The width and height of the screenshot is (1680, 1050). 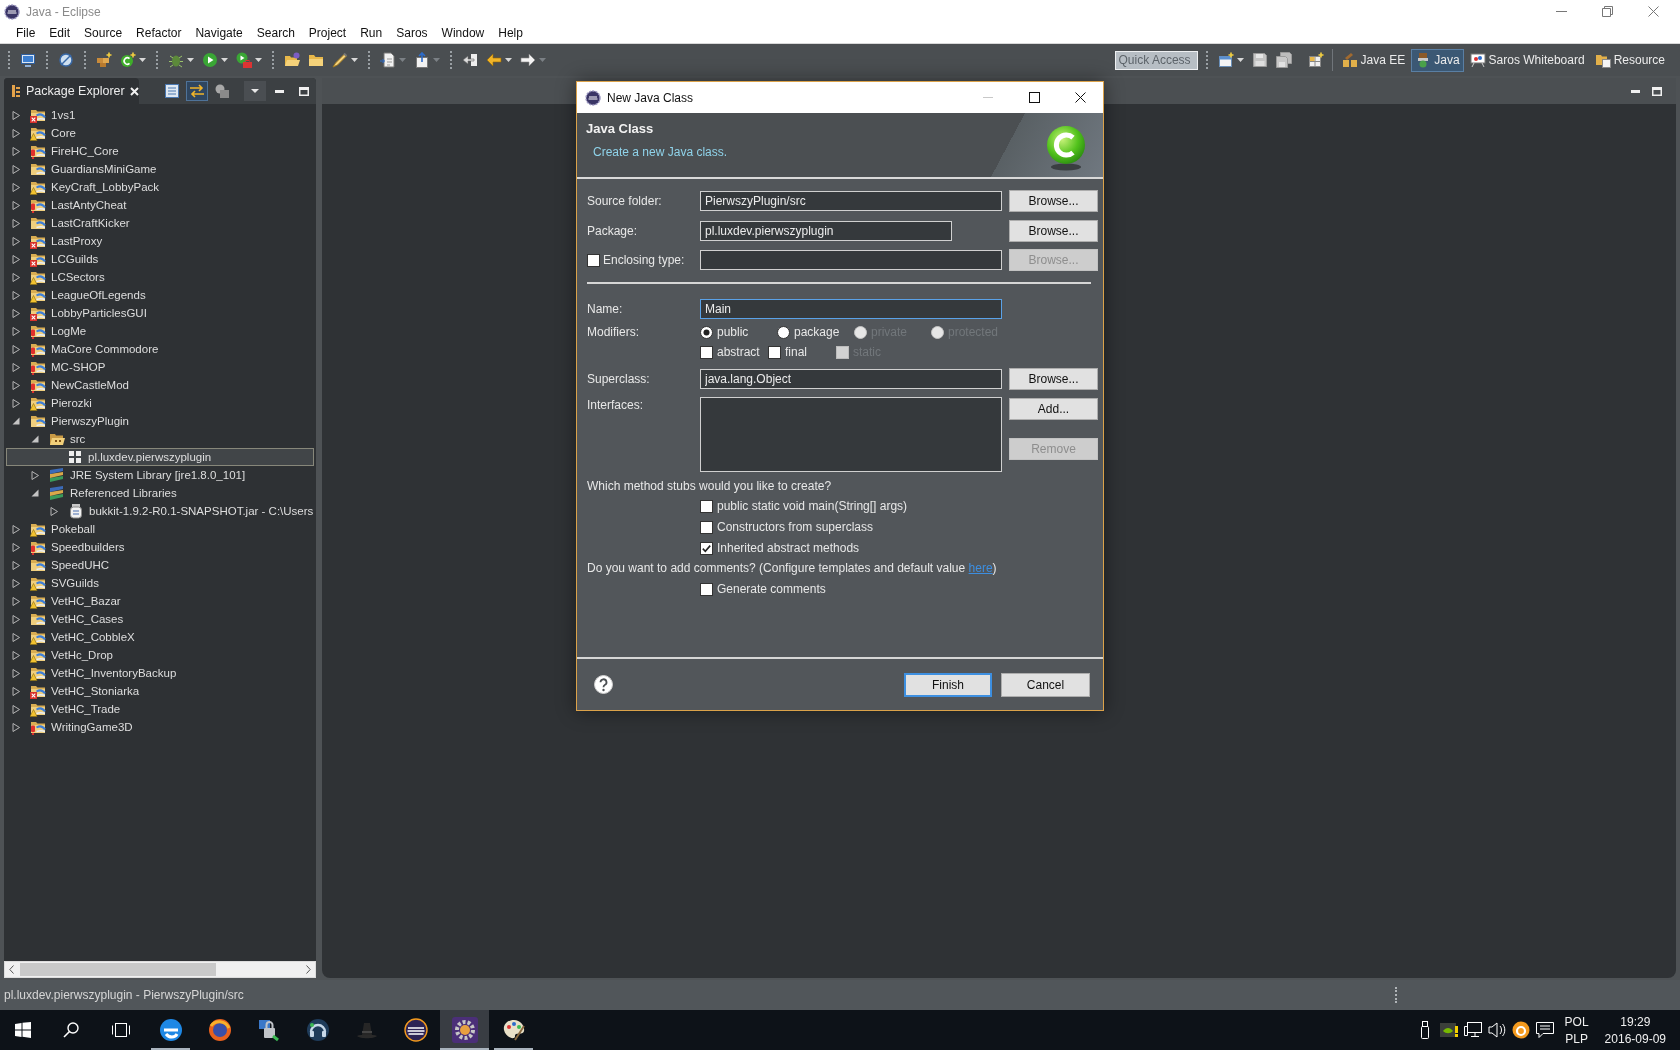 I want to click on folder-icon, so click(x=316, y=60).